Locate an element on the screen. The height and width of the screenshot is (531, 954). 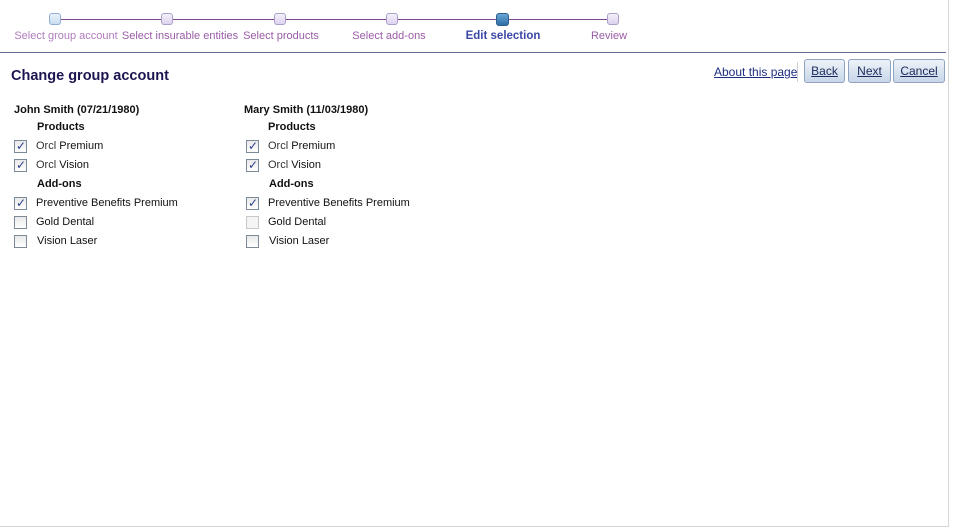
member-name: Mary Smith (11/03/1980) is located at coordinates (306, 110).